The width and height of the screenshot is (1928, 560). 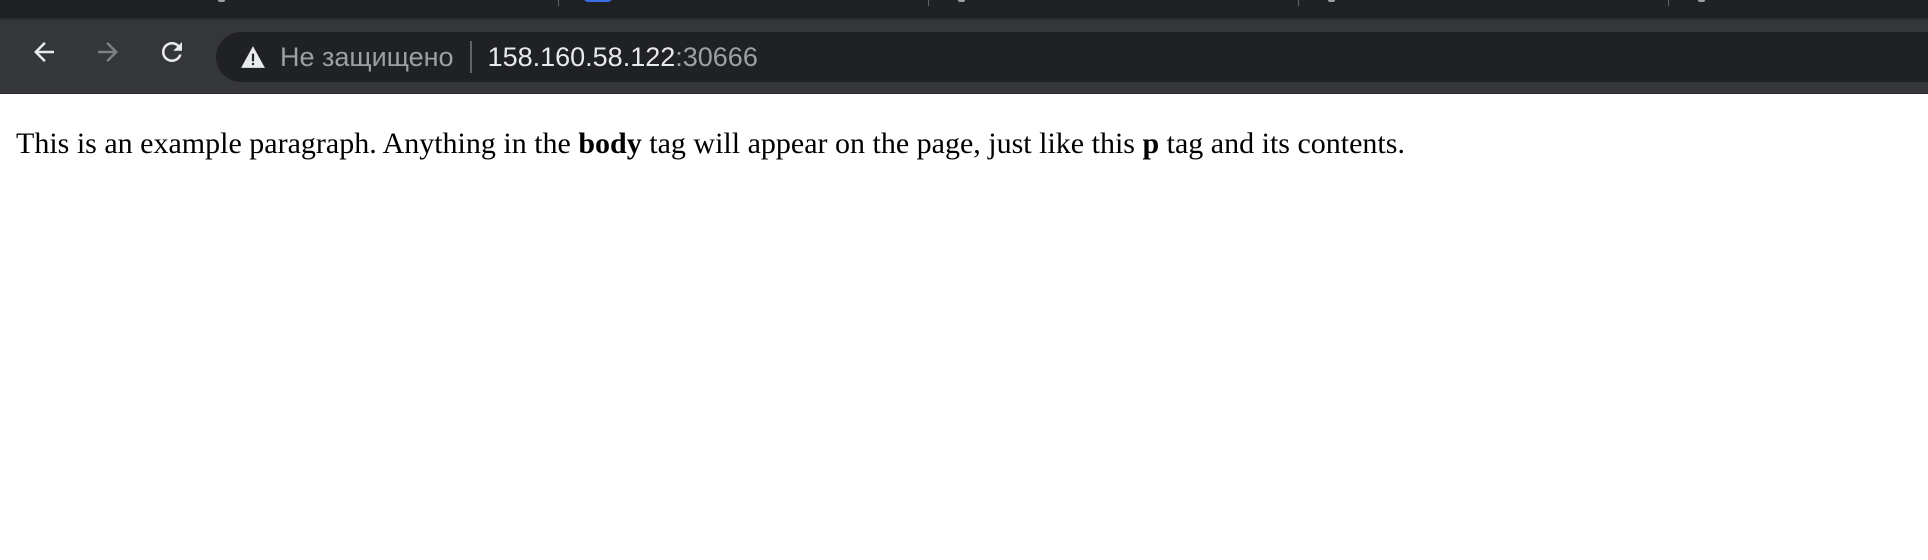 What do you see at coordinates (1072, 57) in the screenshot?
I see `address-bar: Не защищено 158.160.58.122:30666` at bounding box center [1072, 57].